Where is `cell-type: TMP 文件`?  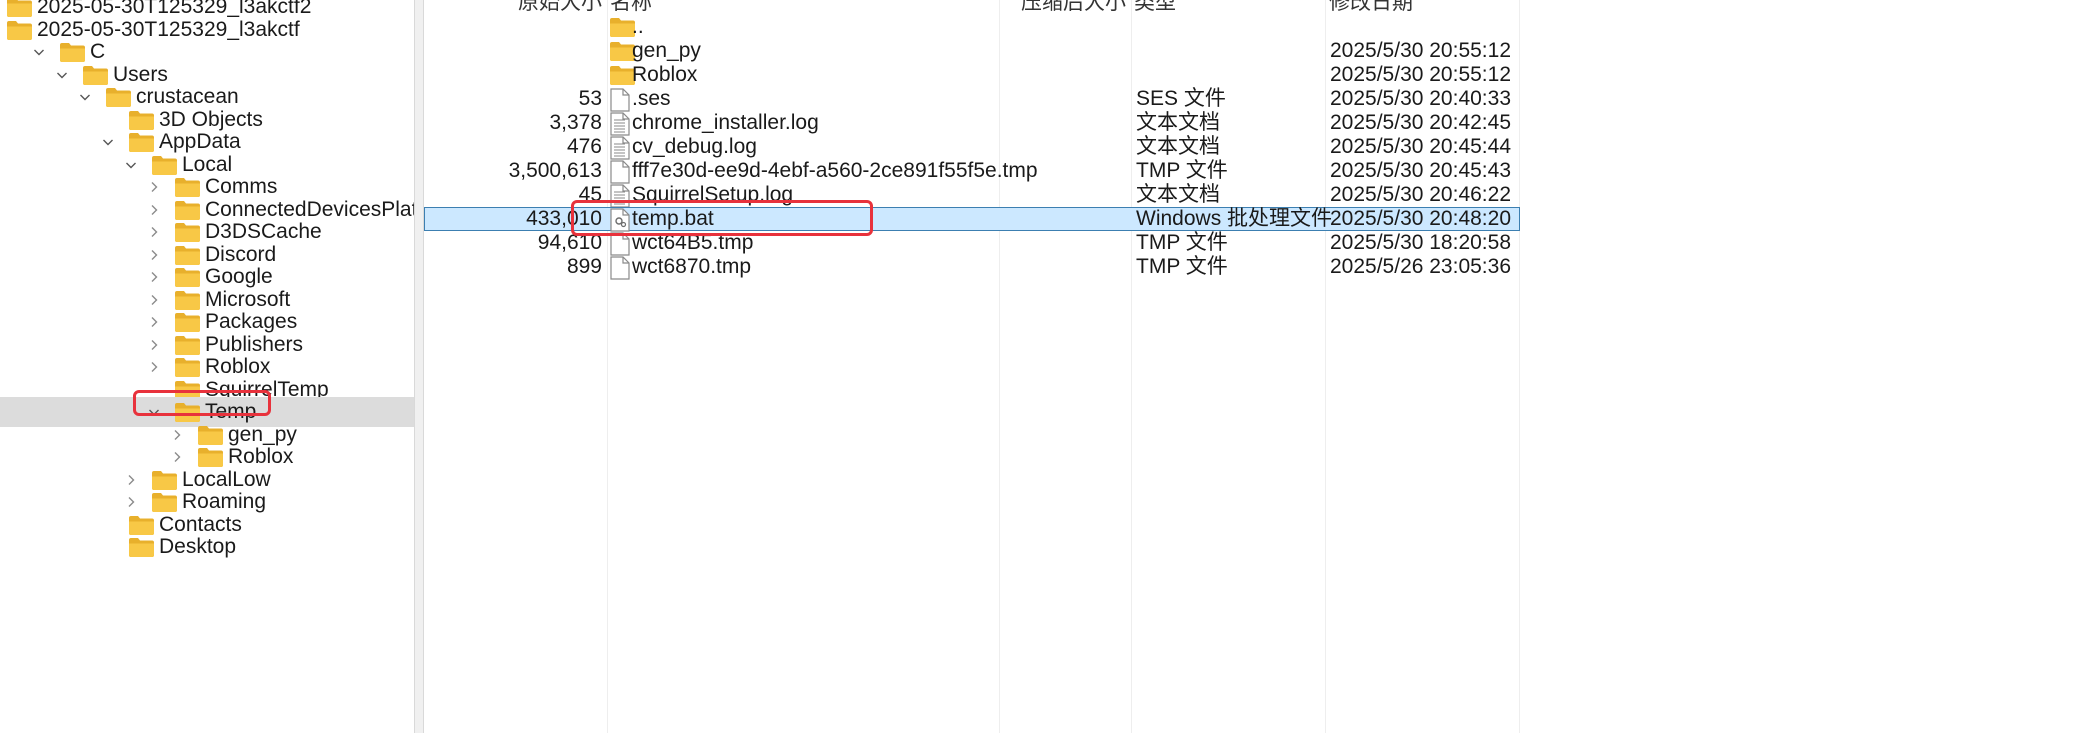
cell-type: TMP 文件 is located at coordinates (1182, 266).